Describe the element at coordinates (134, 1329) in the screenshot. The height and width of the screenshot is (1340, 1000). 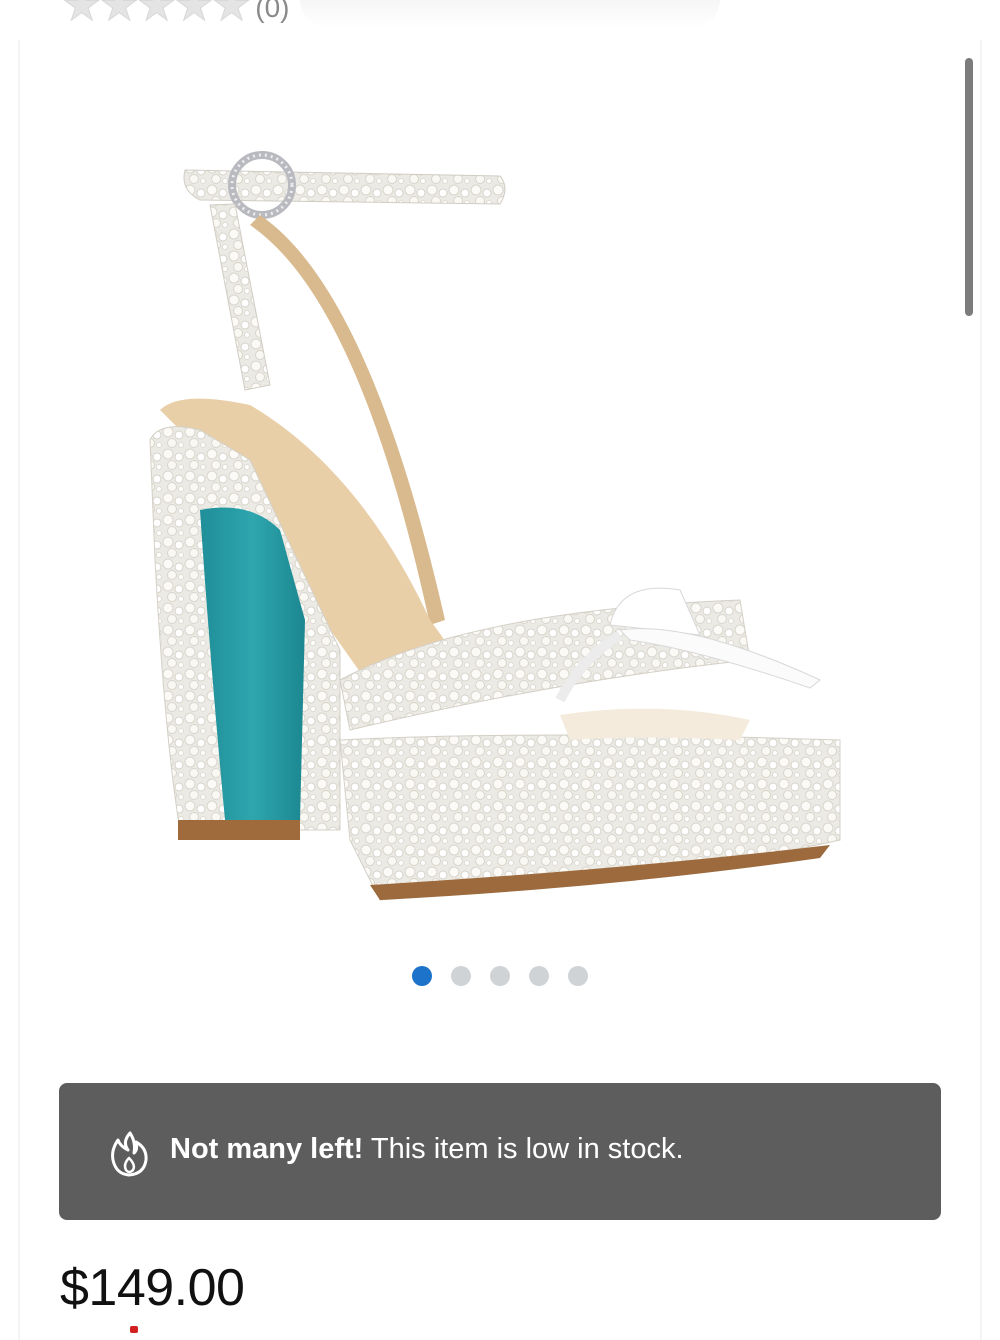
I see `sale-indicator` at that location.